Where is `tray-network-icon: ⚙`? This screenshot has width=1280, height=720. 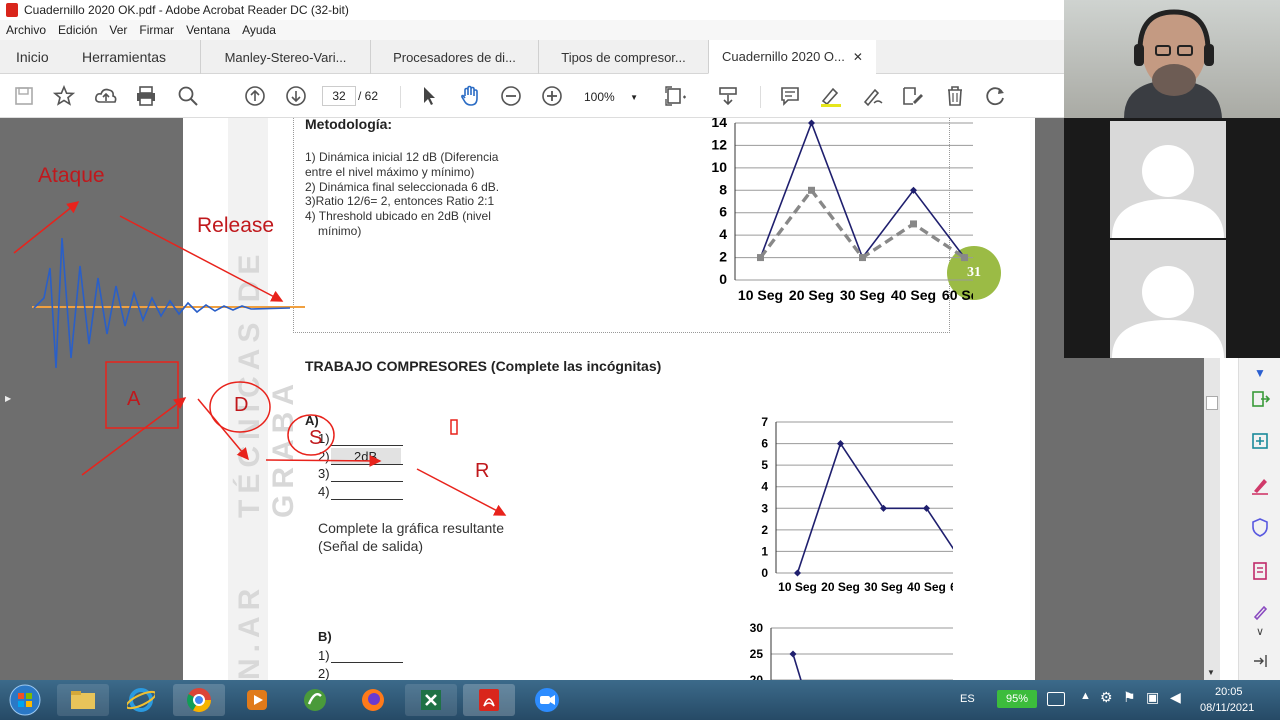 tray-network-icon: ⚙ is located at coordinates (1106, 697).